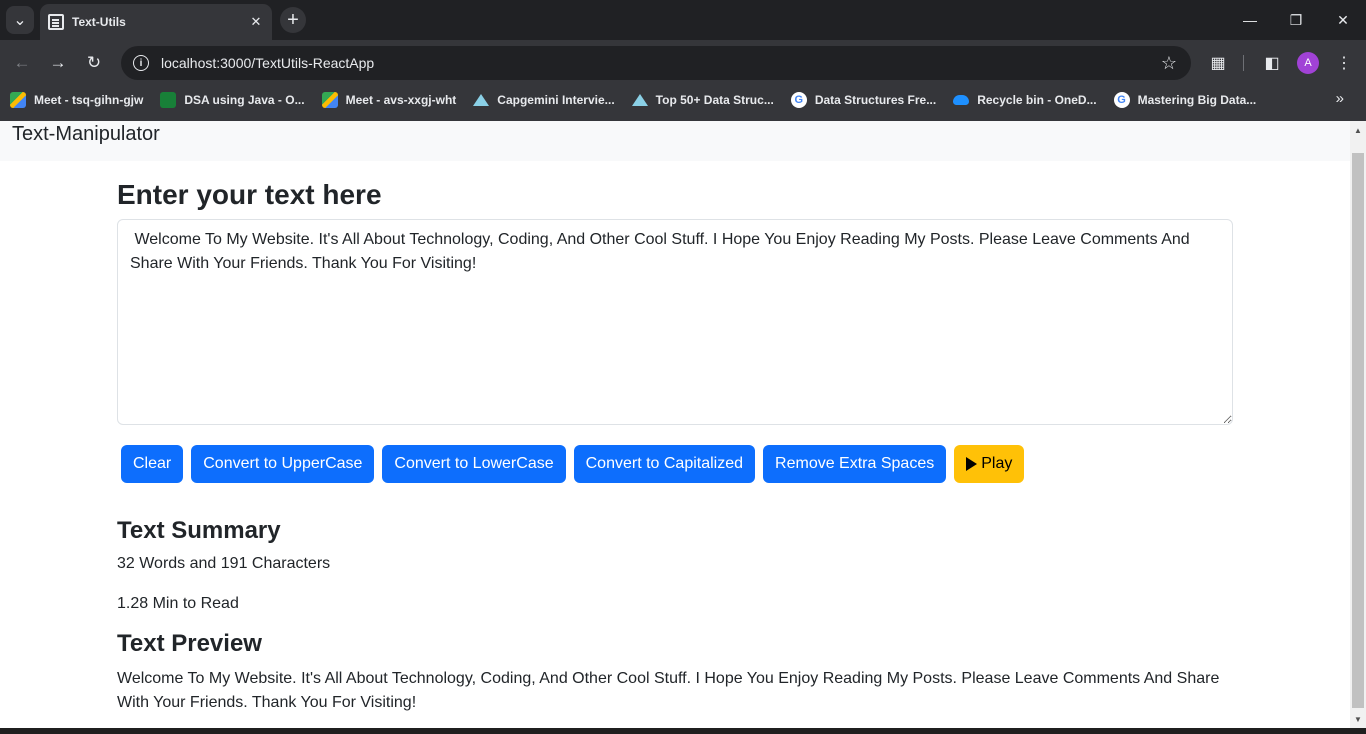  Describe the element at coordinates (178, 603) in the screenshot. I see `read-time: 1.28 Min to Read` at that location.